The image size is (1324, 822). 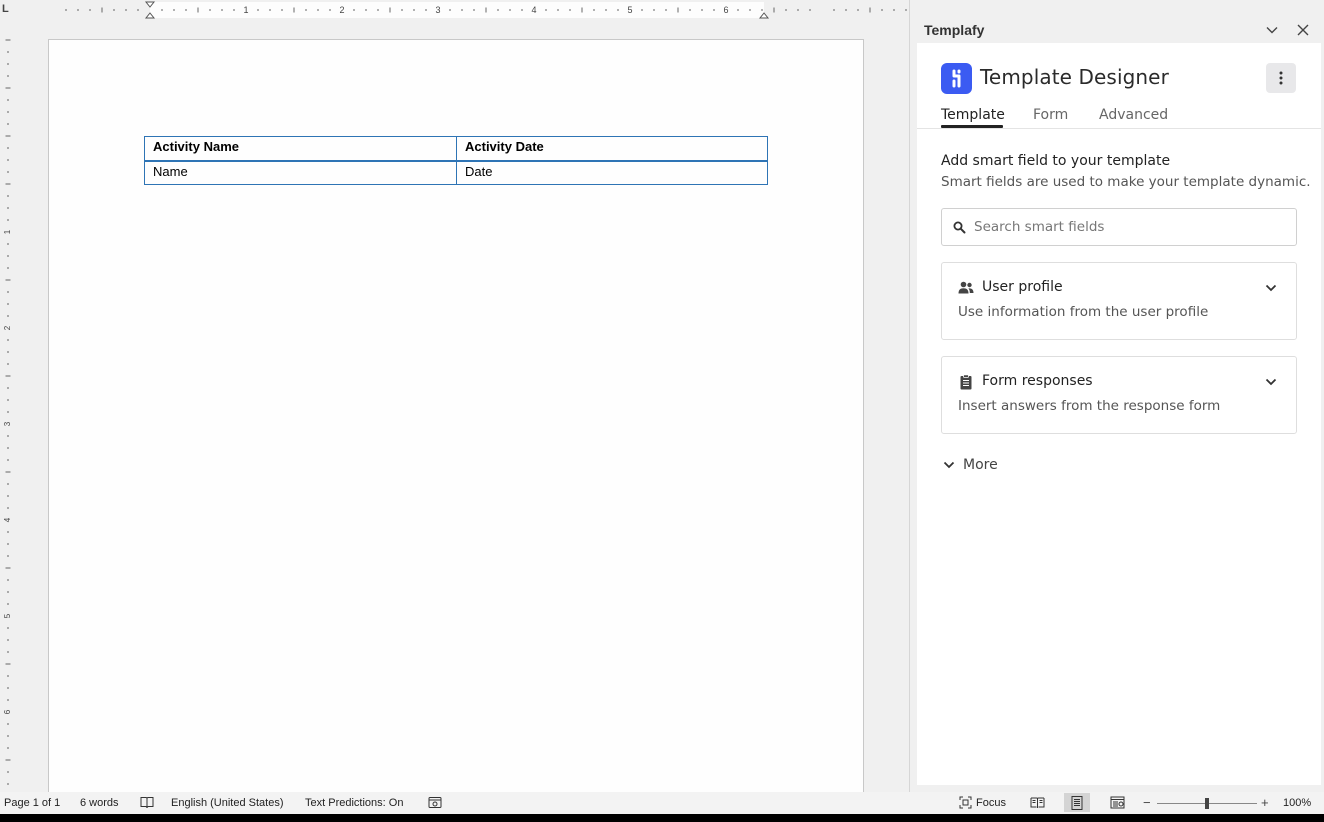 I want to click on proofing-book-icon, so click(x=147, y=804).